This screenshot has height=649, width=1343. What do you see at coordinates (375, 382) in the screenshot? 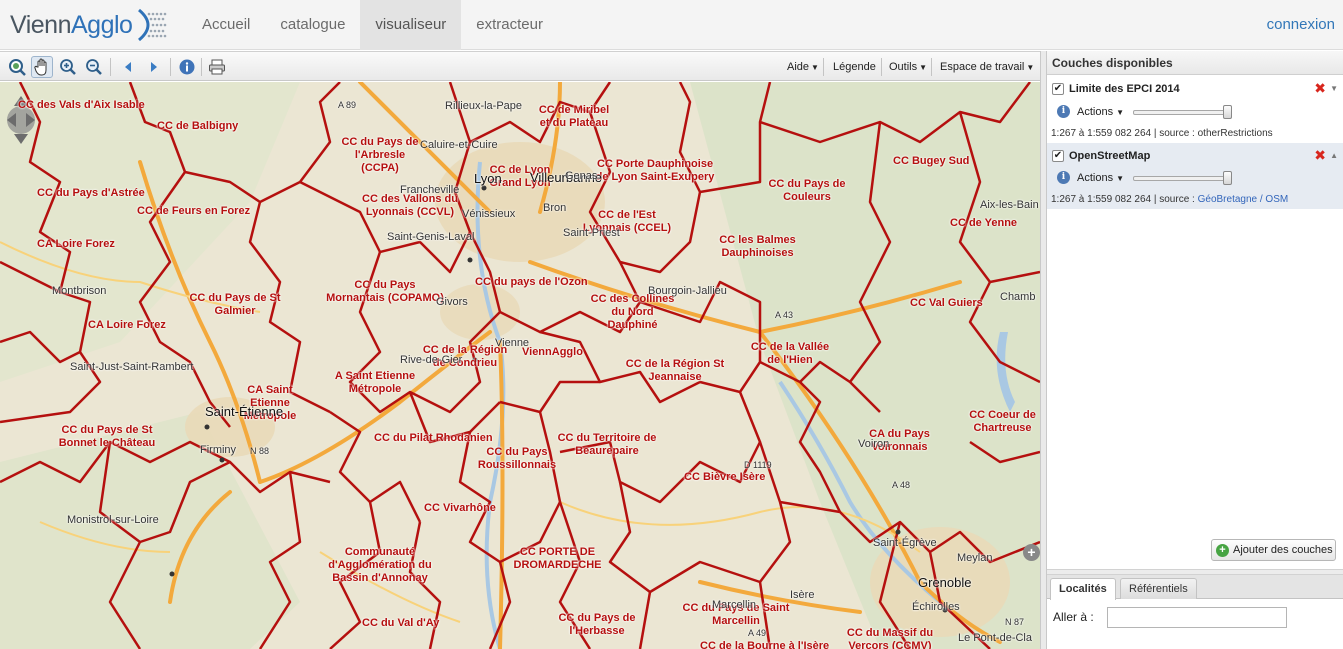
I see `epci-label: A Saint Etienne Métropole` at bounding box center [375, 382].